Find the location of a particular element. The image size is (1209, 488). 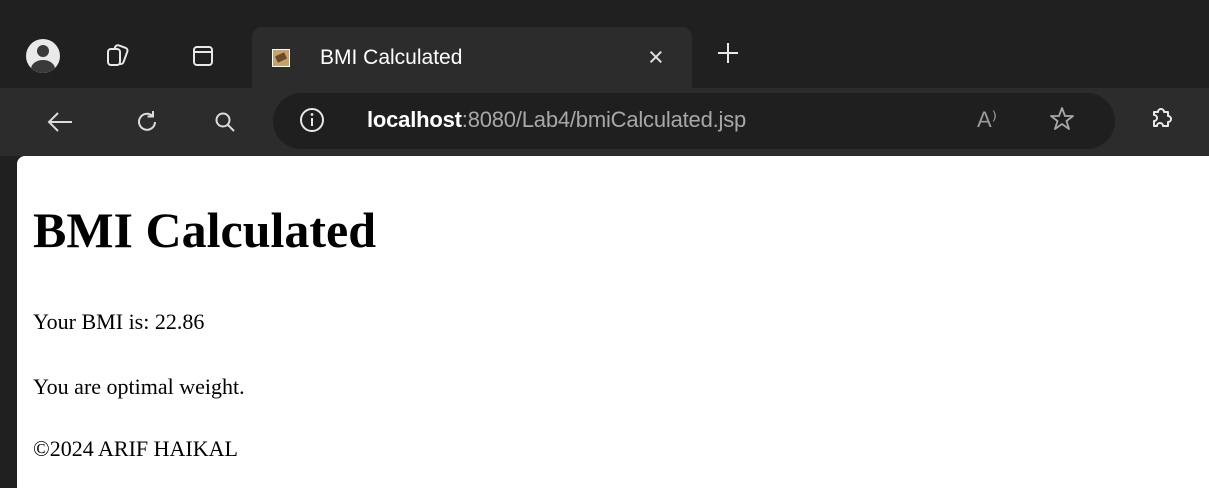

new-tab-icon is located at coordinates (728, 55).